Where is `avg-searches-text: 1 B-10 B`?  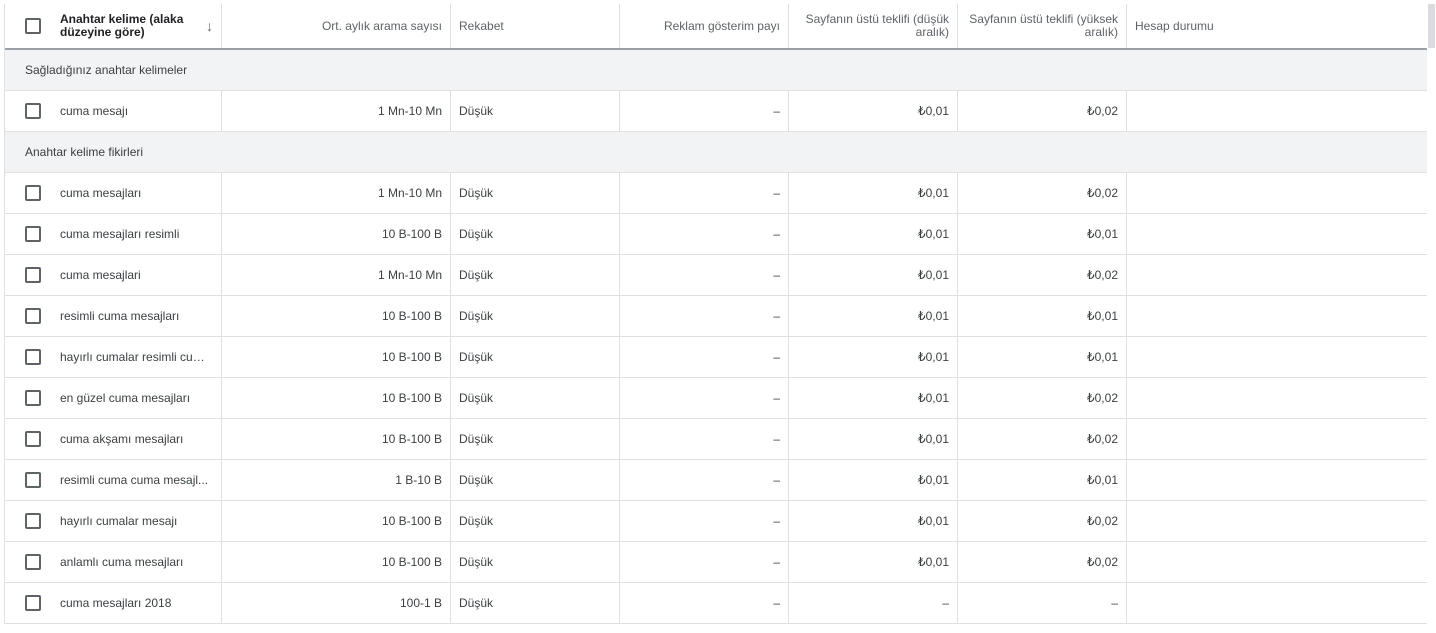 avg-searches-text: 1 B-10 B is located at coordinates (418, 480).